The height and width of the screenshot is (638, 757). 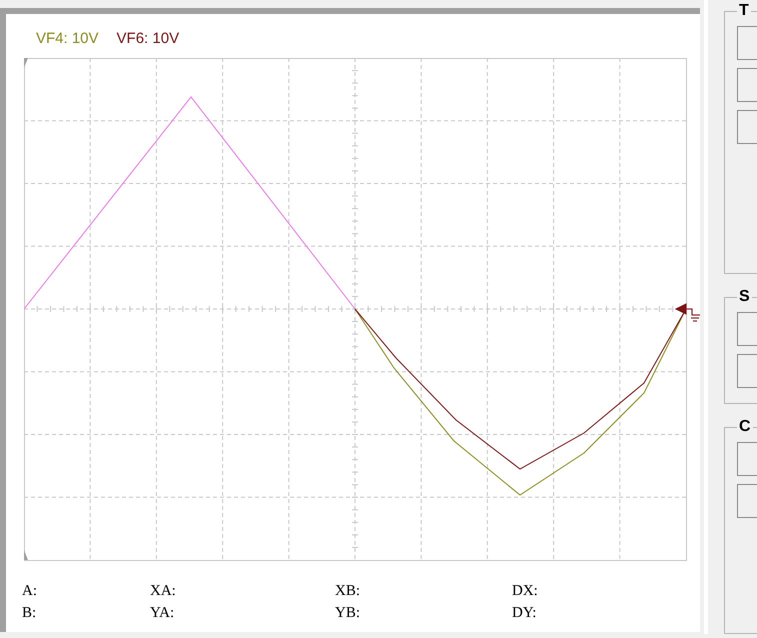 I want to click on readout-label: A:, so click(x=30, y=591).